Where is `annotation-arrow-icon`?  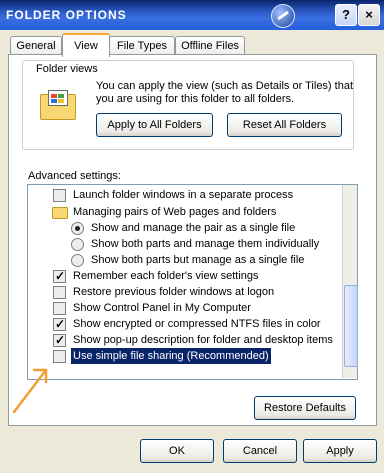 annotation-arrow-icon is located at coordinates (30, 391).